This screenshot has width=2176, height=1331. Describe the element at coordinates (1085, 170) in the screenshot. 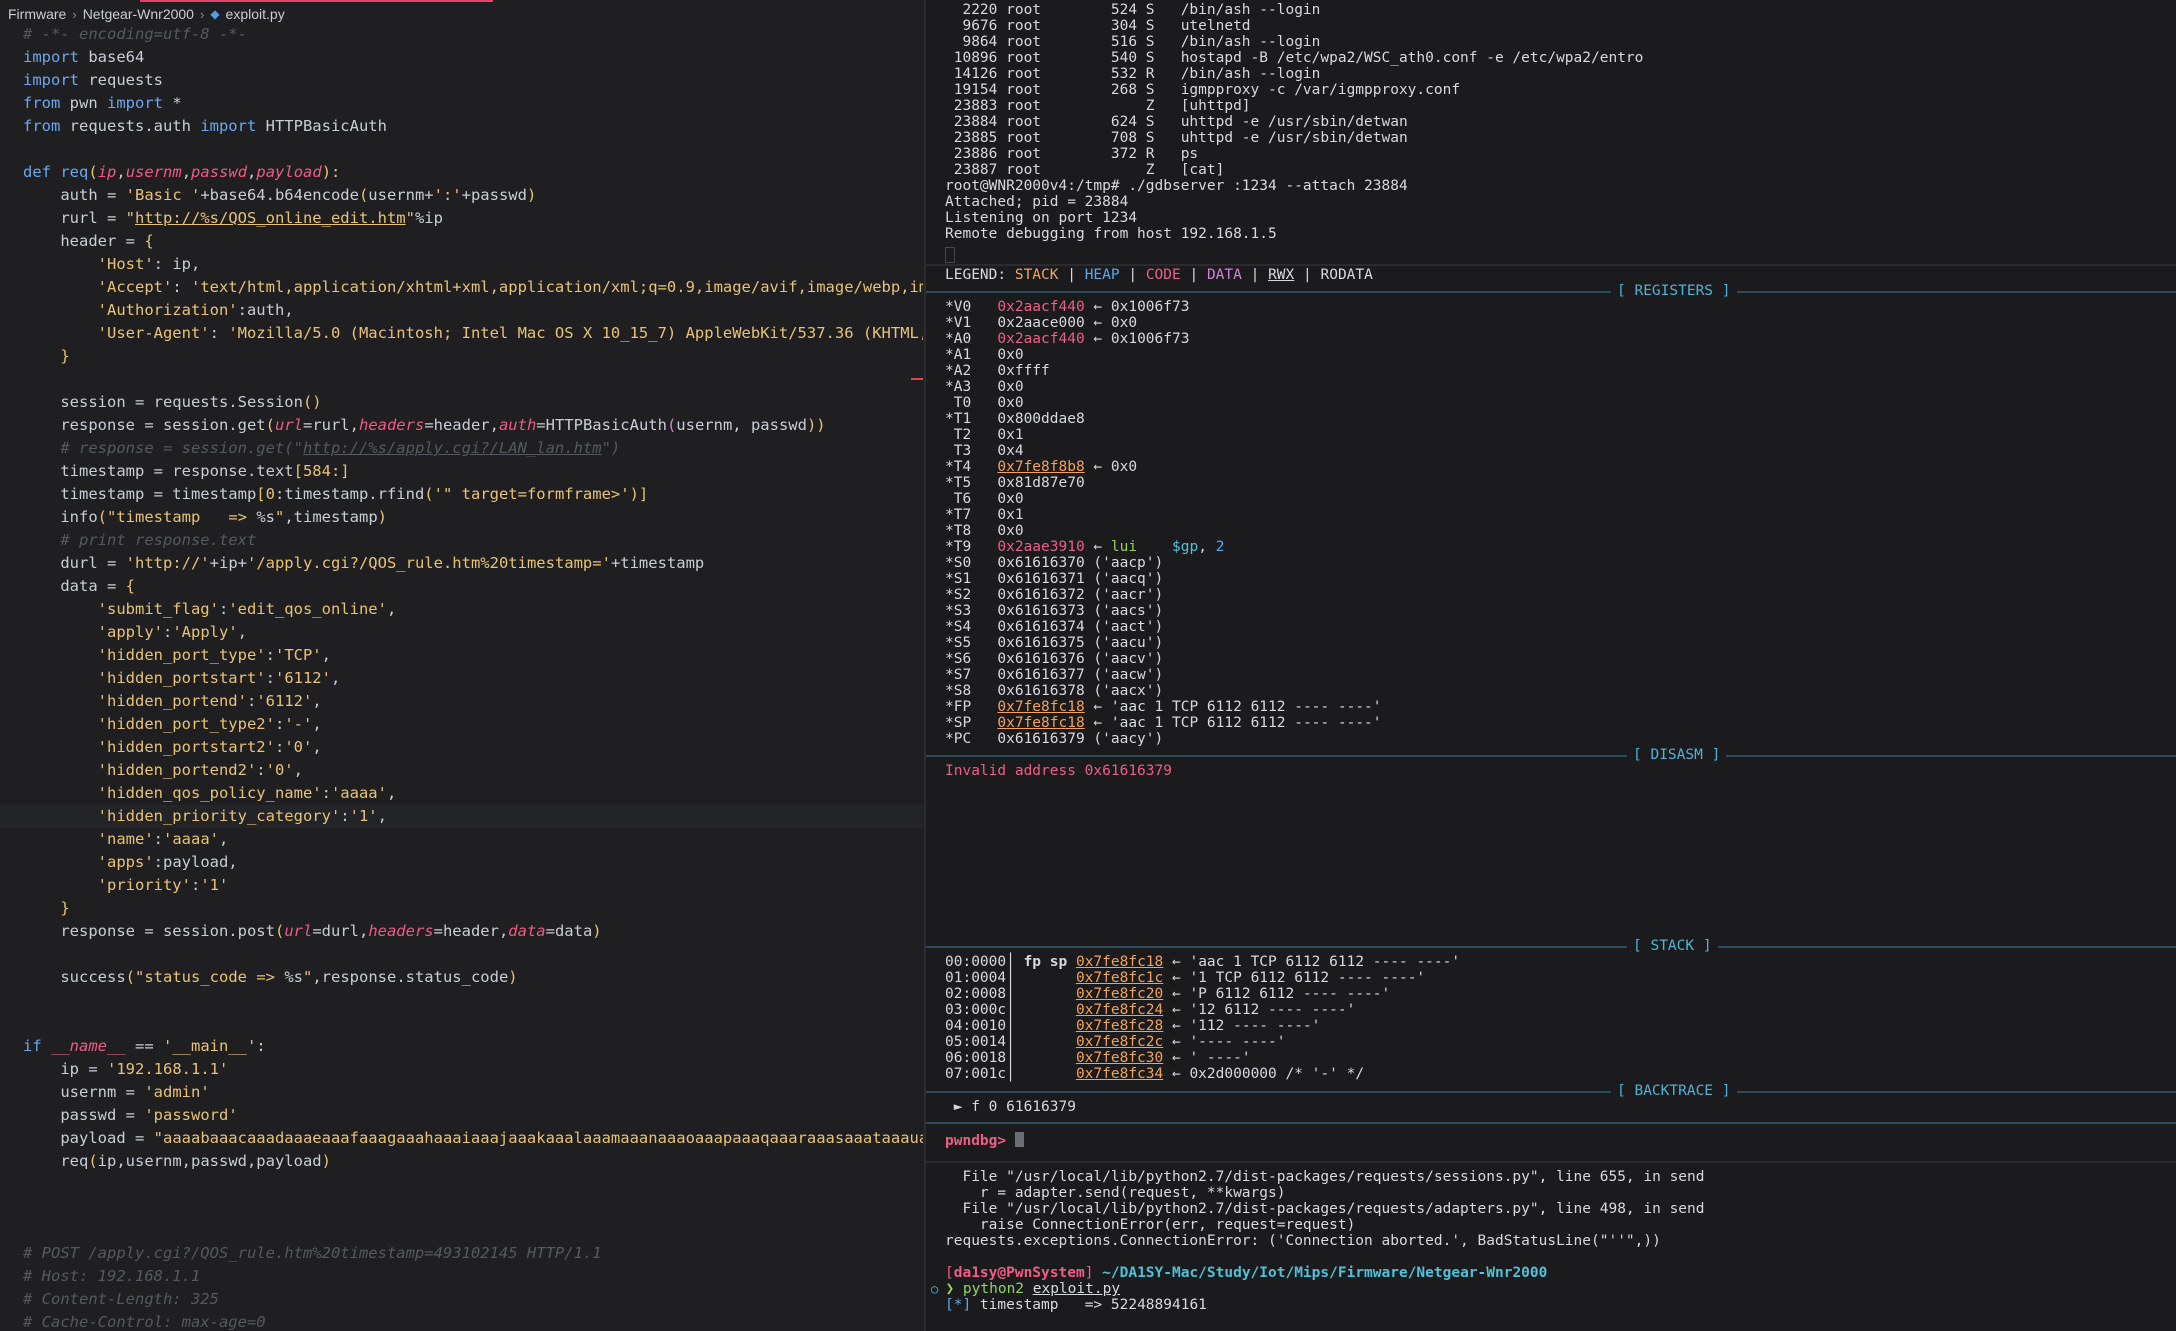

I see `terminal-line: 23887 root Z [cat]` at that location.